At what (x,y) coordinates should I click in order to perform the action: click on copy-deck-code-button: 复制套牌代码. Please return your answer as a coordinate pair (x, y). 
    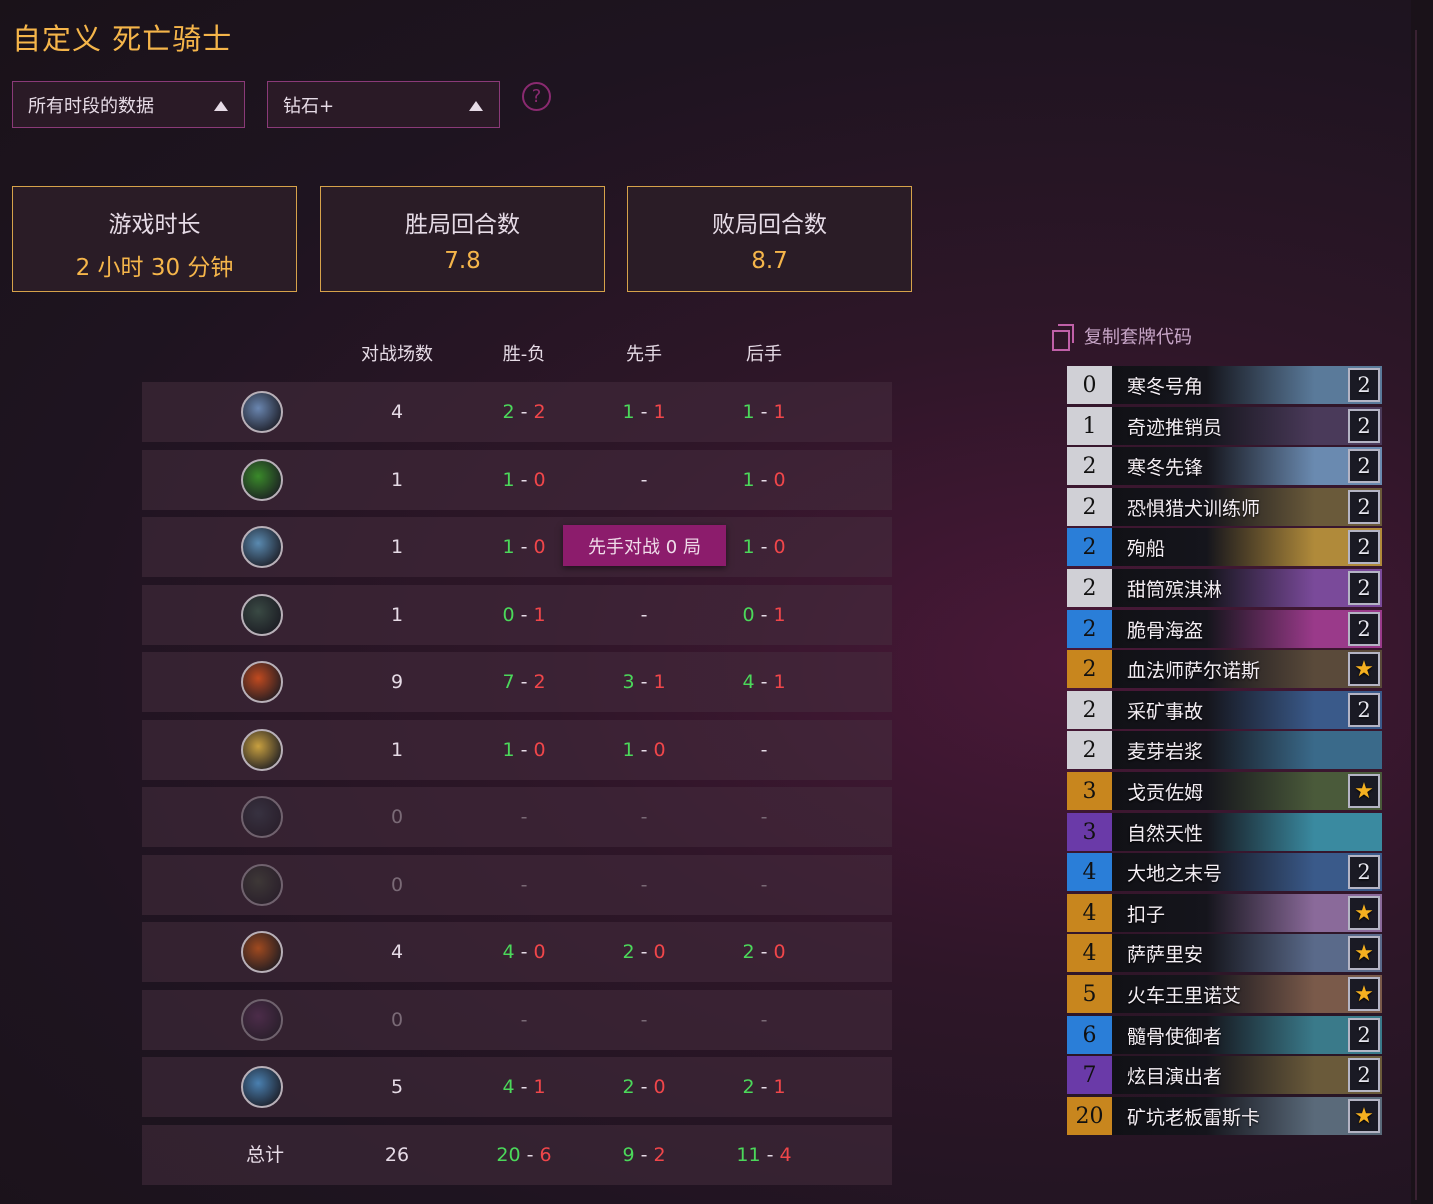
    Looking at the image, I should click on (1122, 337).